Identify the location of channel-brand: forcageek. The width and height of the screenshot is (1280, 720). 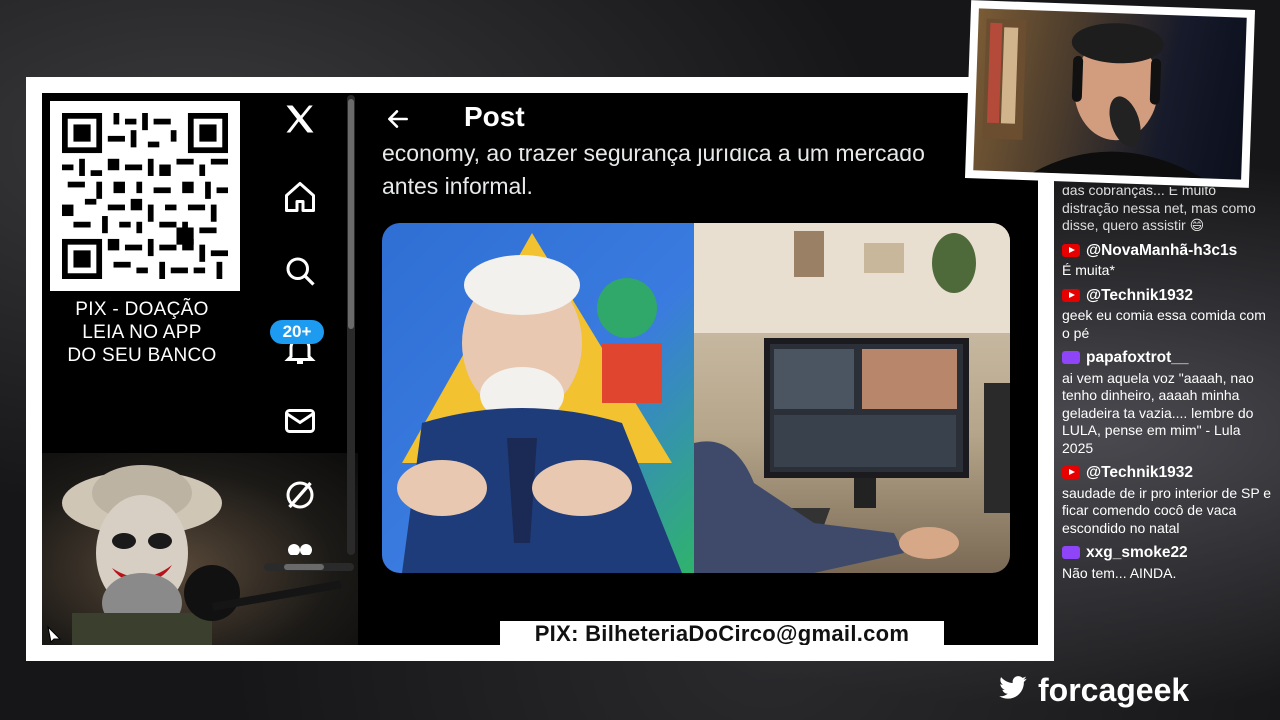
(1093, 690).